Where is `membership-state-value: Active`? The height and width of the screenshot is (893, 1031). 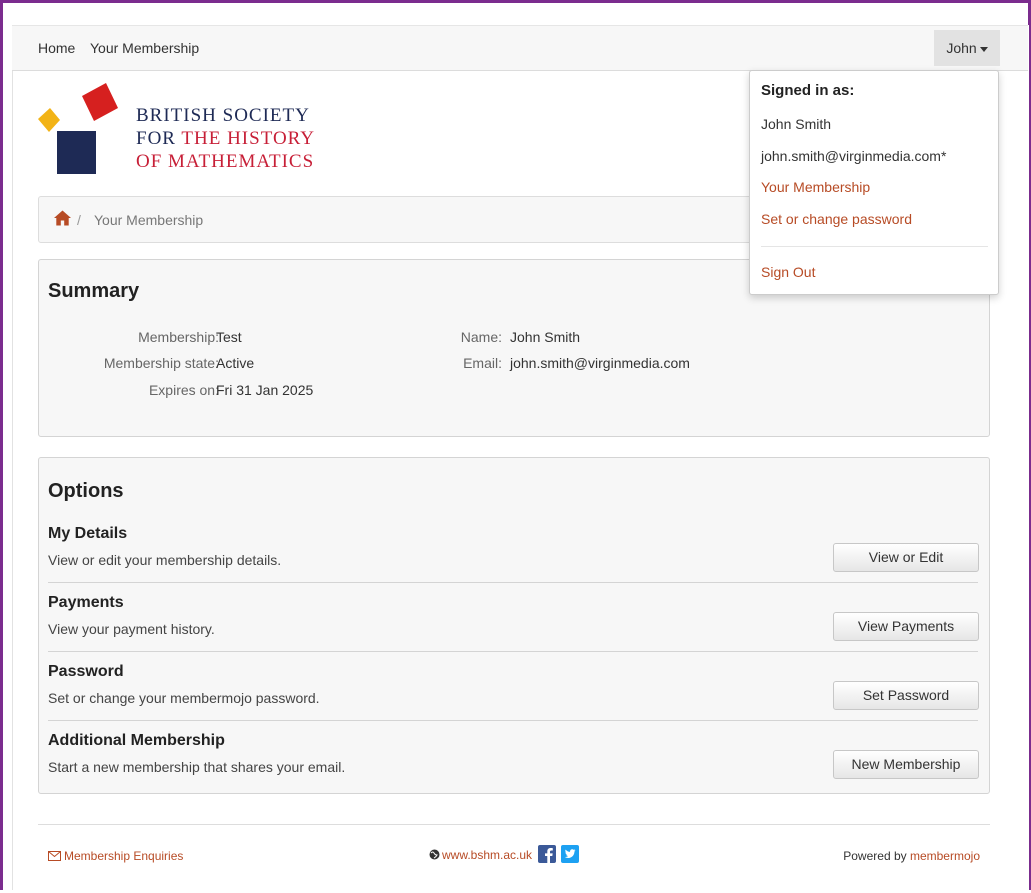 membership-state-value: Active is located at coordinates (235, 363).